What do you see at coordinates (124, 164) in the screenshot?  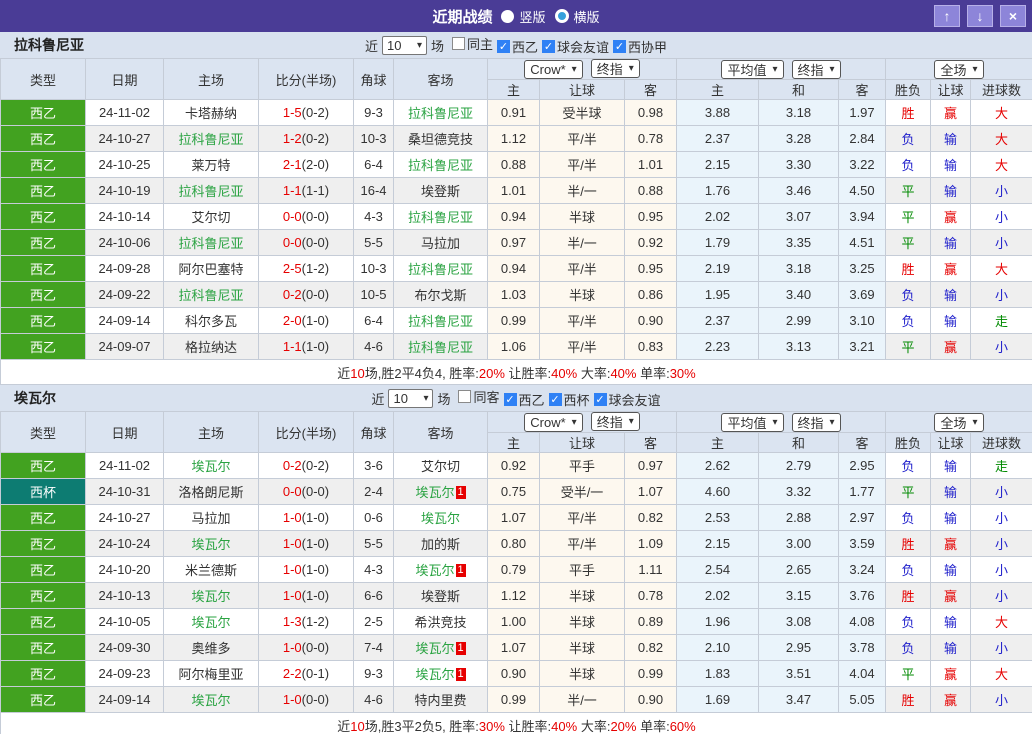 I see `date-cell: 24-10-25` at bounding box center [124, 164].